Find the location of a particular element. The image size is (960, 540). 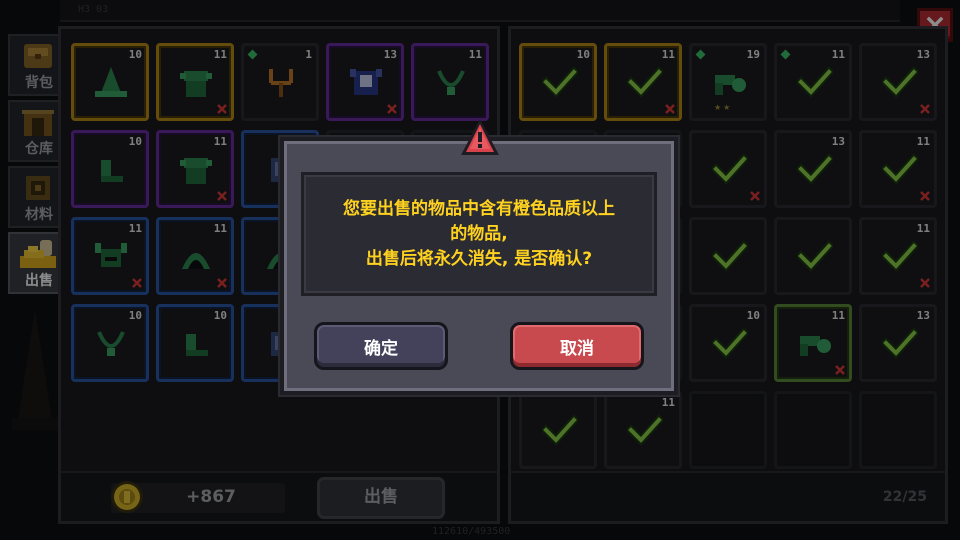

cancel-button: 取消 is located at coordinates (577, 346).